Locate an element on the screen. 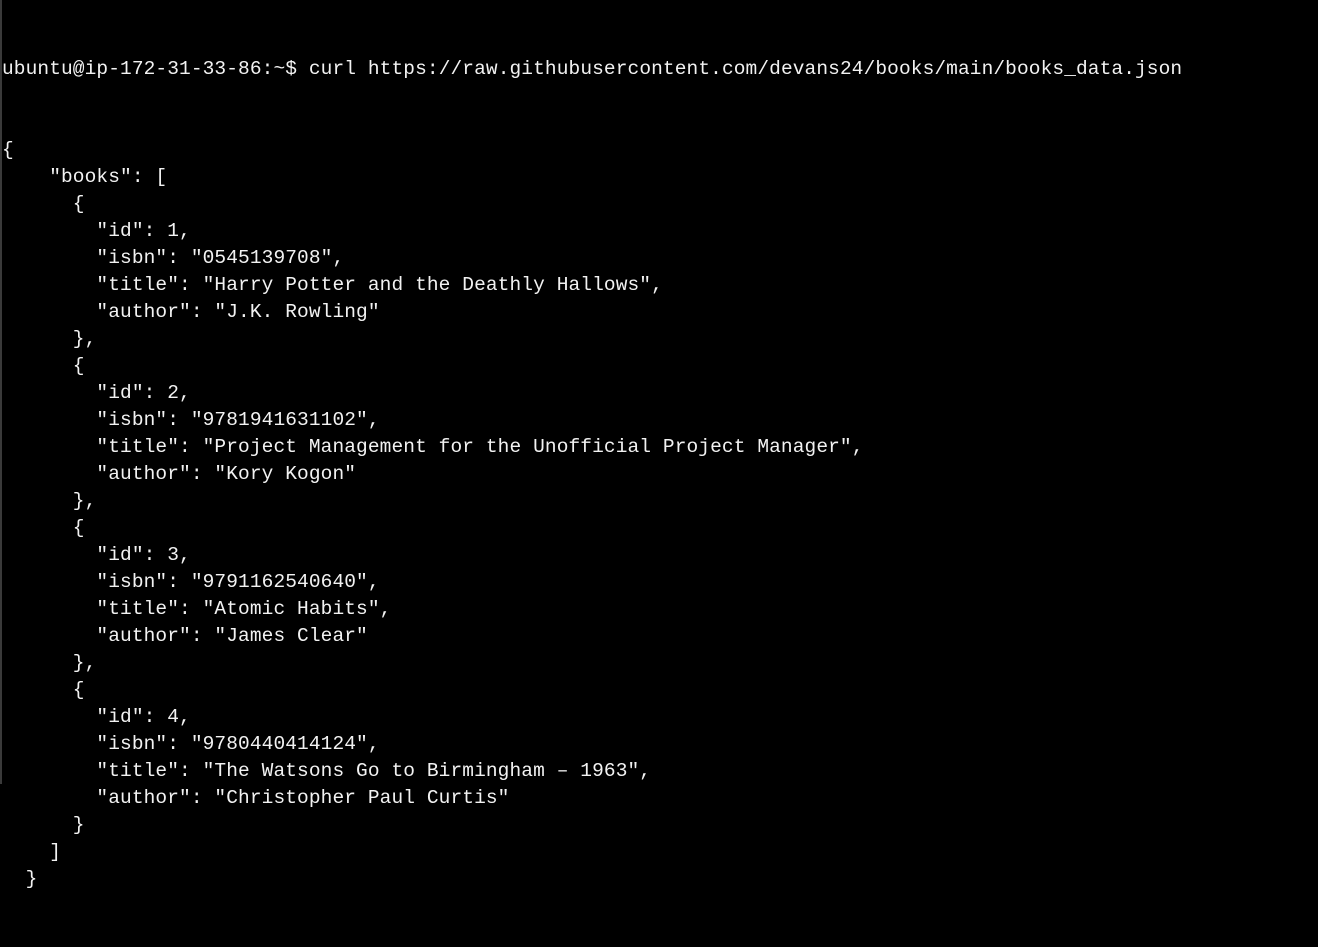 The height and width of the screenshot is (947, 1318). output-line: "books": [ is located at coordinates (85, 177).